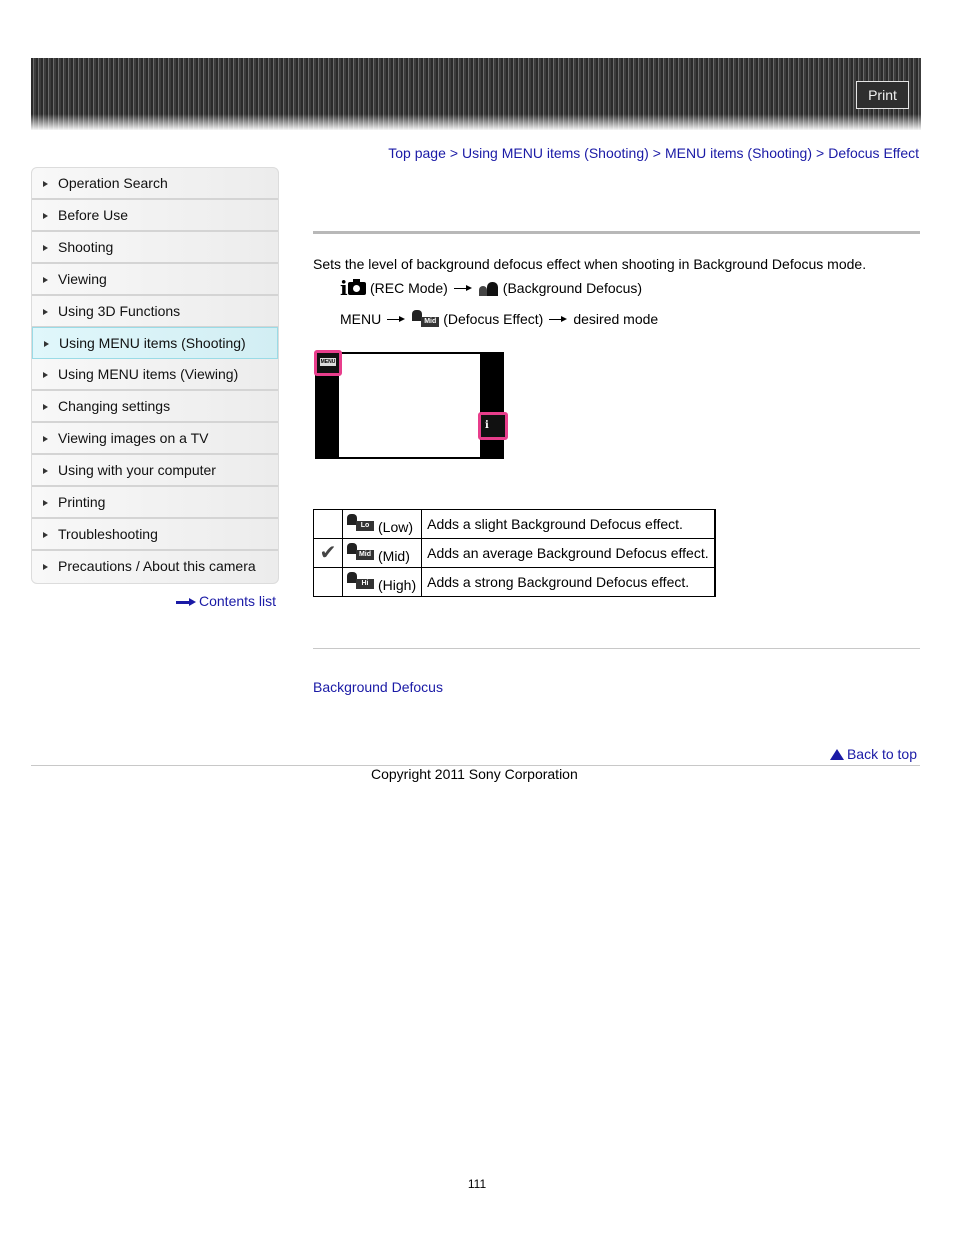  Describe the element at coordinates (493, 319) in the screenshot. I see `step-defocus-effect-label: (Defocus Effect)` at that location.